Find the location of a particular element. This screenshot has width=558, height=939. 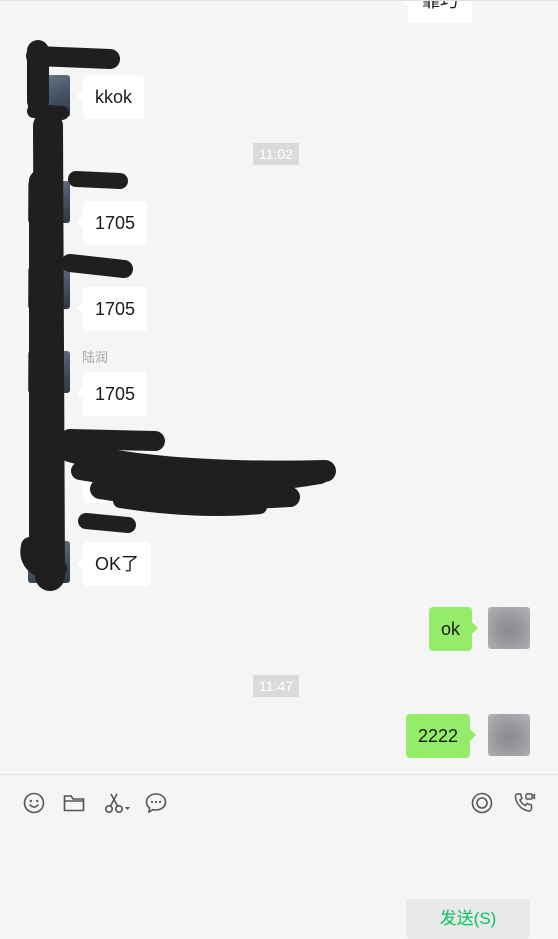

send-button: 发送(S) is located at coordinates (468, 919).